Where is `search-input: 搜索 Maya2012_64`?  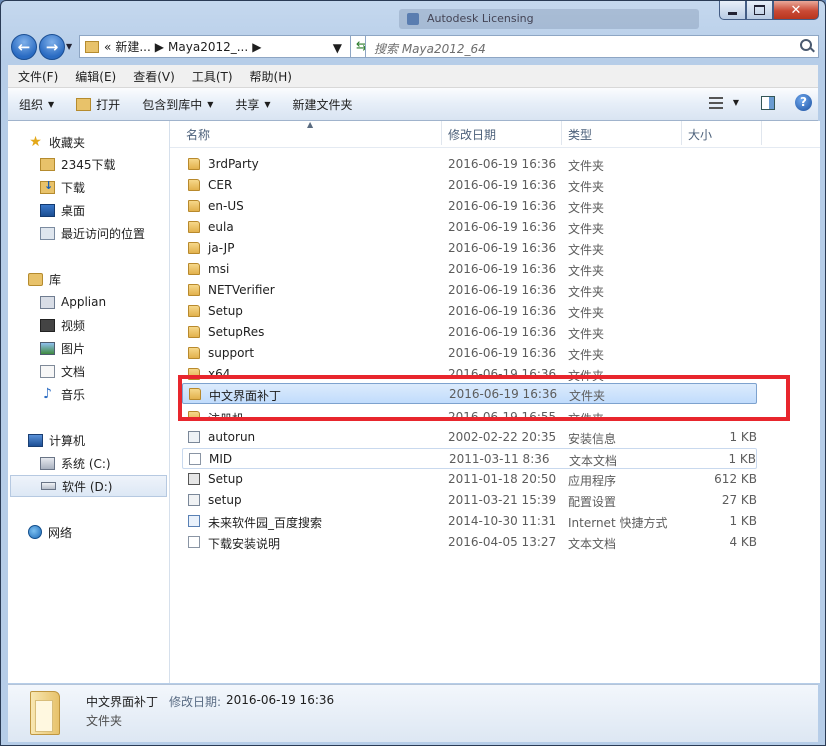 search-input: 搜索 Maya2012_64 is located at coordinates (592, 46).